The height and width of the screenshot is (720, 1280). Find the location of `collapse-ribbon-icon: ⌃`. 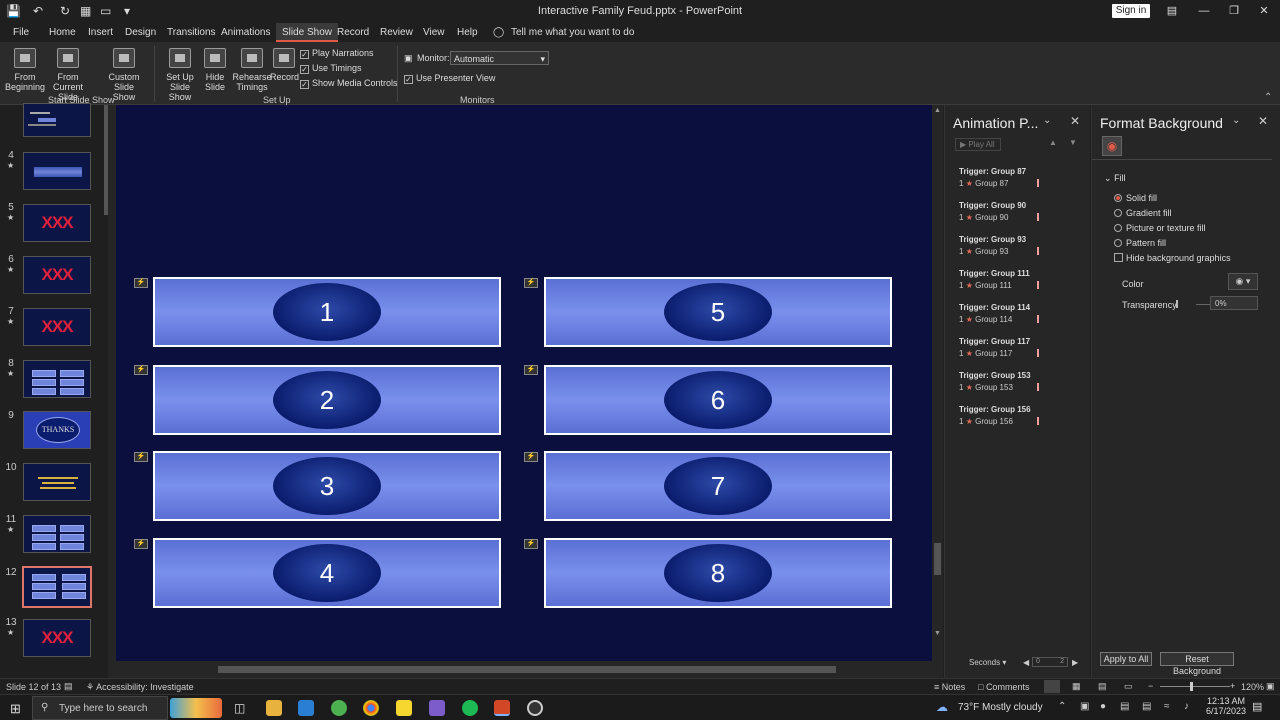

collapse-ribbon-icon: ⌃ is located at coordinates (1268, 97).